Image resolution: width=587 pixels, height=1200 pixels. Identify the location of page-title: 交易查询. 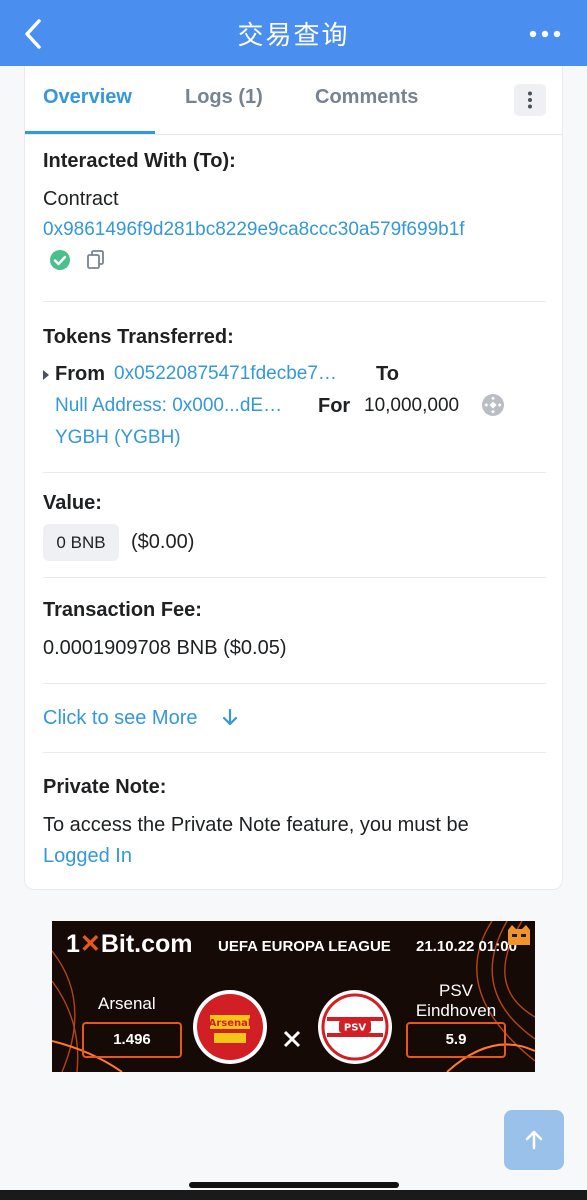
(293, 36).